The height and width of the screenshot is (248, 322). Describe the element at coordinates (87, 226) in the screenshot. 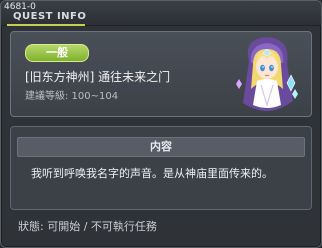

I see `quest-status: 狀態: 可開始 / 不可執行任務` at that location.